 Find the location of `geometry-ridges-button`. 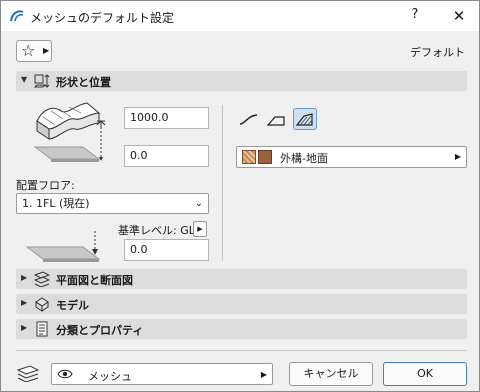

geometry-ridges-button is located at coordinates (277, 119).